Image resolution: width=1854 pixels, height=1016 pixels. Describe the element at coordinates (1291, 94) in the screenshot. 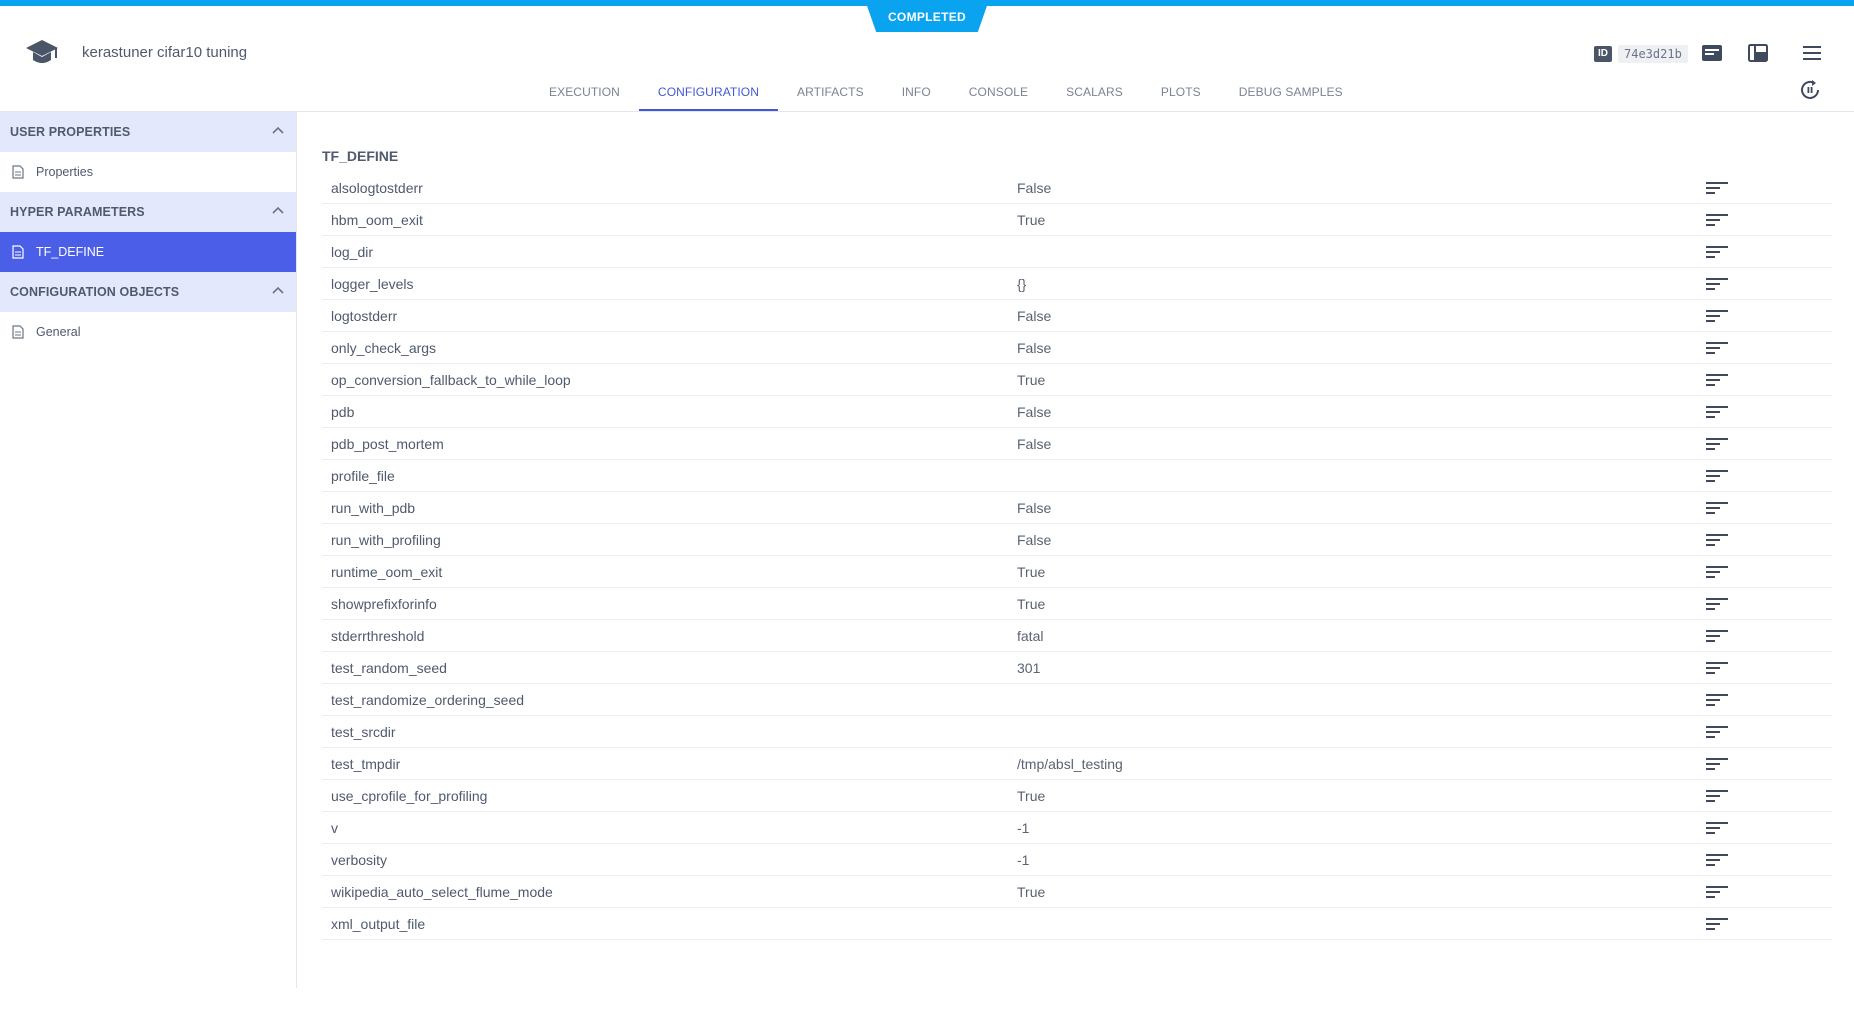

I see `tab-debug-samples: DEBUG SAMPLES` at that location.